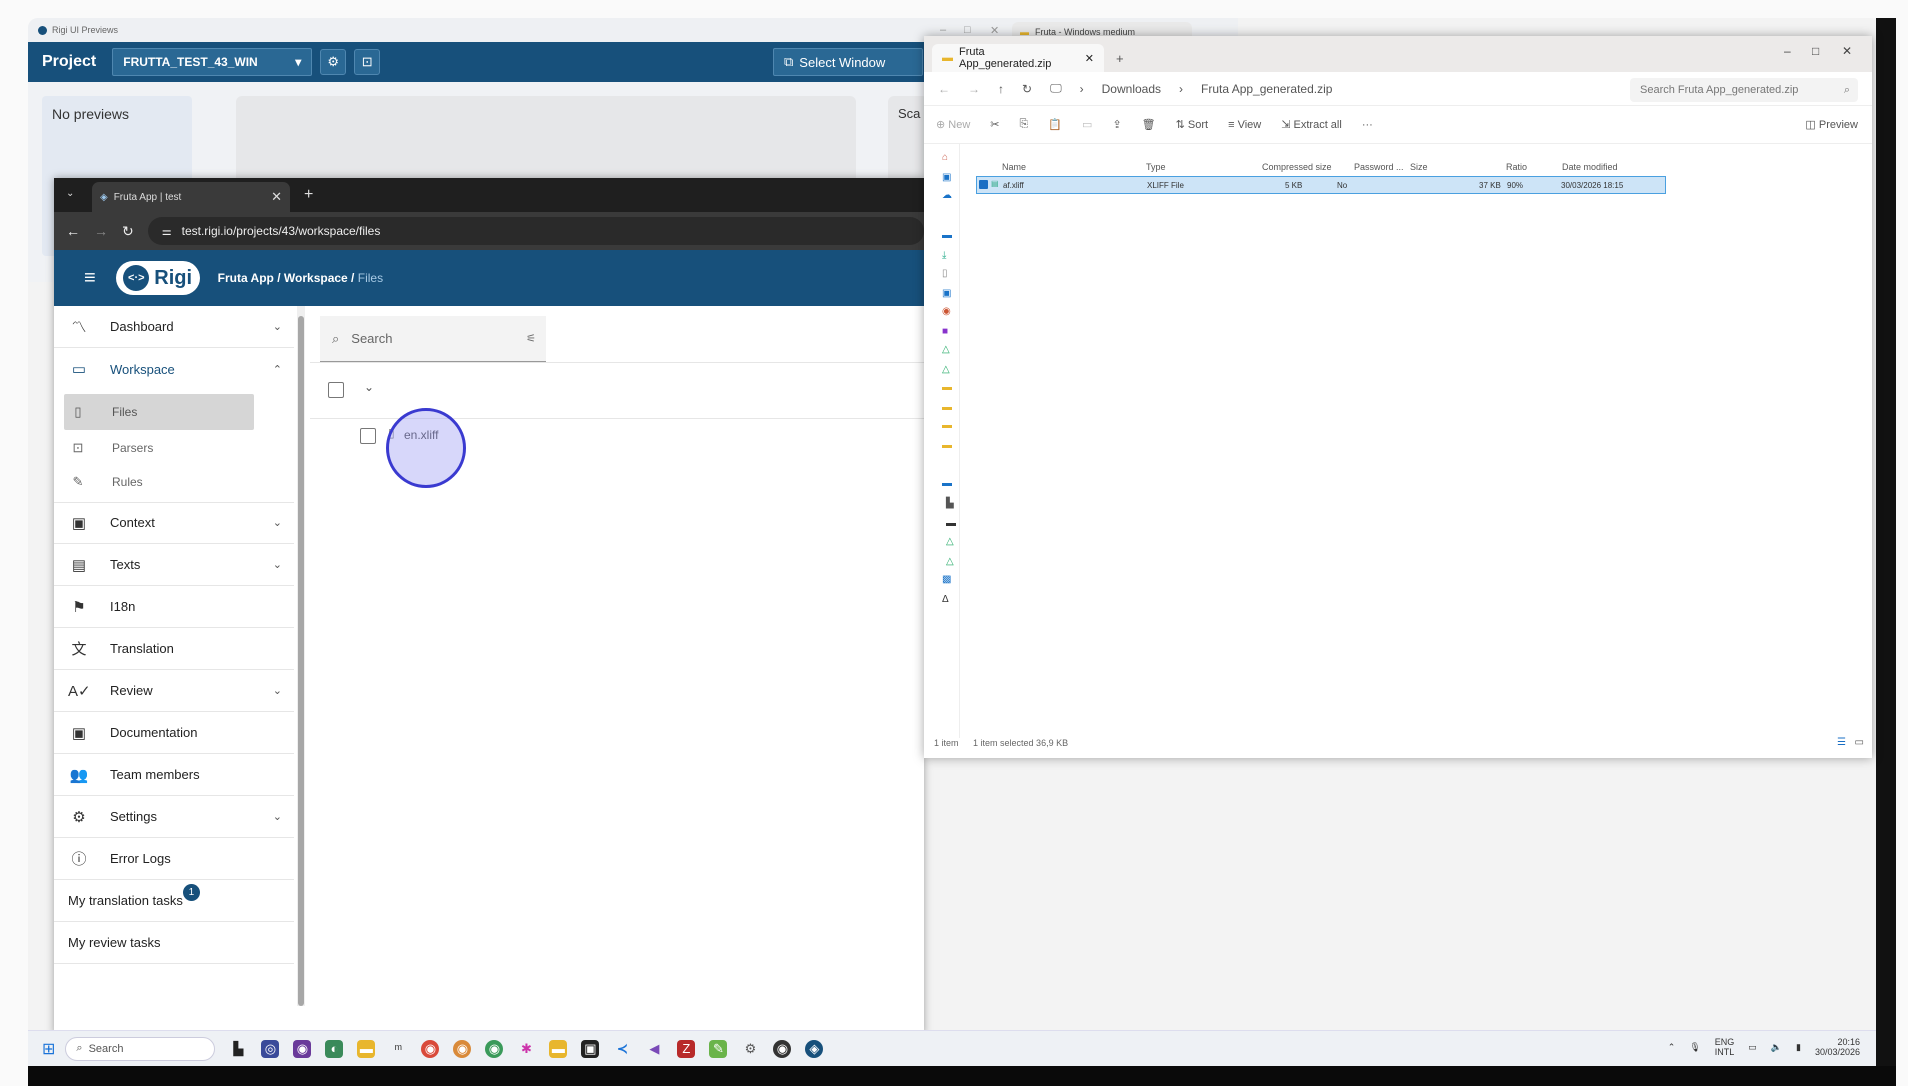 The width and height of the screenshot is (1908, 1086). Describe the element at coordinates (398, 1049) in the screenshot. I see `app-icon: ᵐ` at that location.